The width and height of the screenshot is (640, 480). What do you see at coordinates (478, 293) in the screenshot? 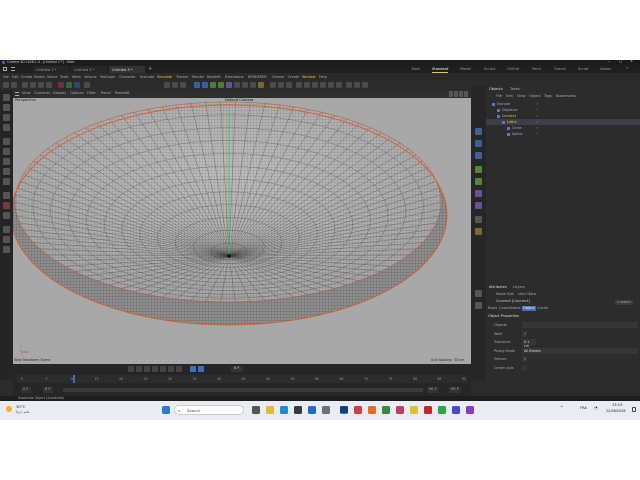
I see `material-icon` at bounding box center [478, 293].